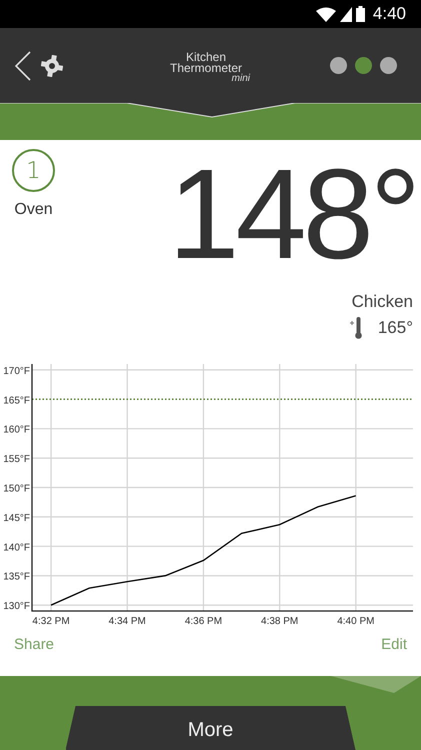 This screenshot has width=421, height=750. What do you see at coordinates (16, 489) in the screenshot?
I see `y-tick-label: 150°F` at bounding box center [16, 489].